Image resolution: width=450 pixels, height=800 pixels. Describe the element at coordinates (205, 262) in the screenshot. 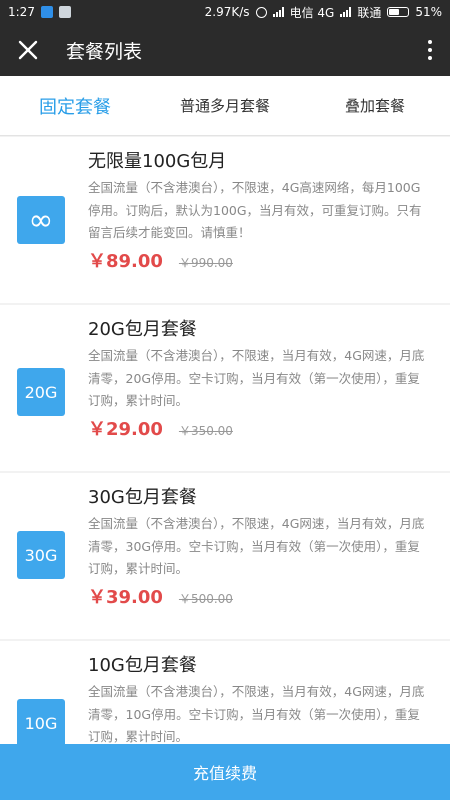

I see `plan-original-price: ￥990.00` at that location.